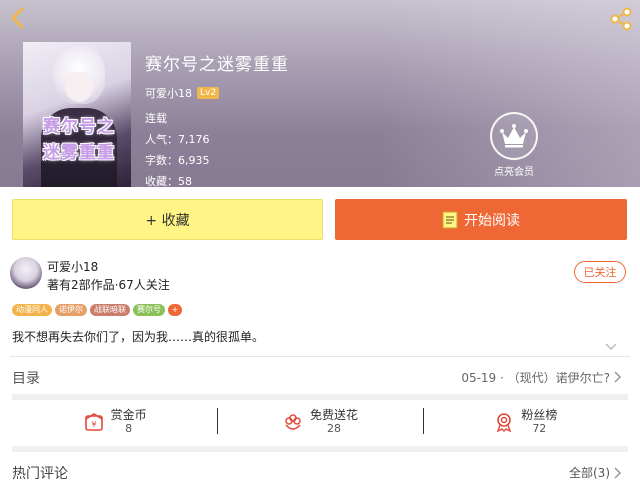  Describe the element at coordinates (138, 337) in the screenshot. I see `book-description: 我不想再失去你们了，因为我……真的很孤单。` at that location.